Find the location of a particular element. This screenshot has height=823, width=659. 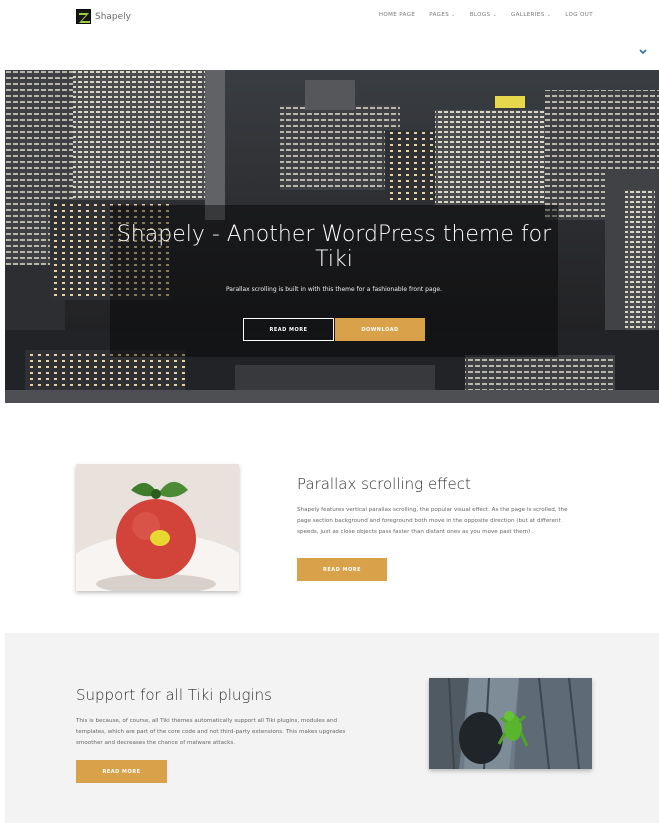

nav-item-label: PAGES is located at coordinates (439, 15).